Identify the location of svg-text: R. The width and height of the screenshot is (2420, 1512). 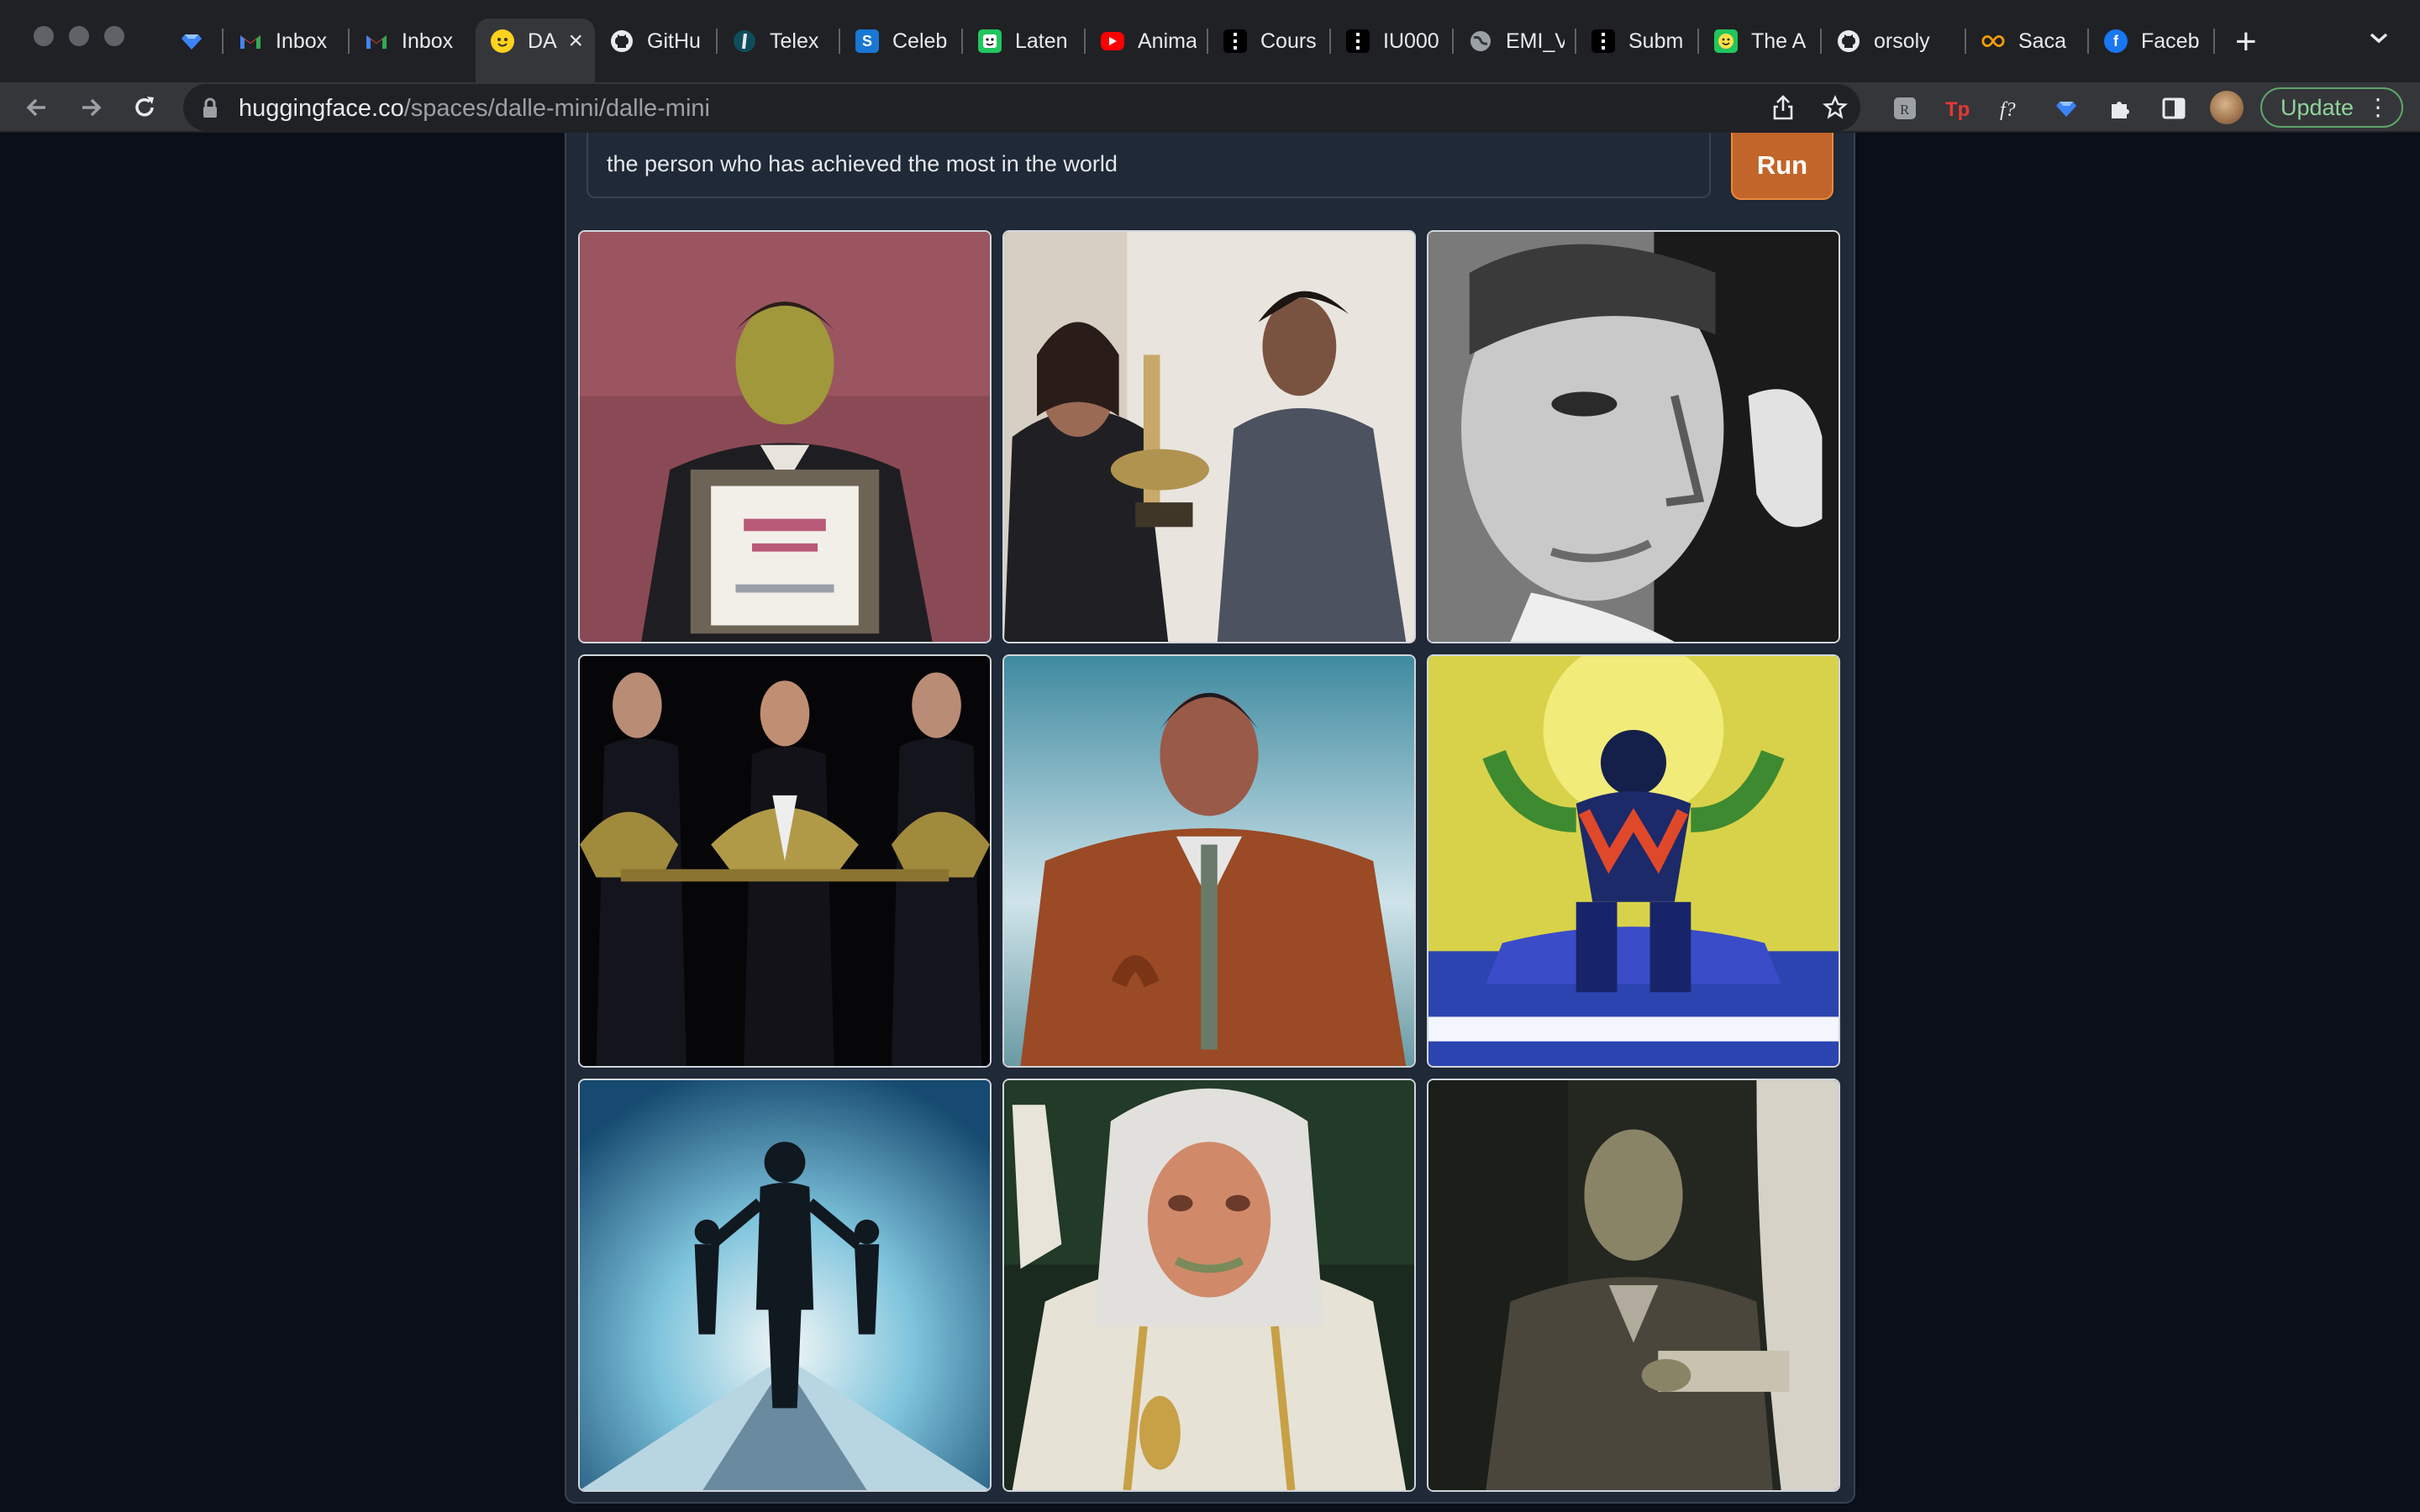
(1905, 110).